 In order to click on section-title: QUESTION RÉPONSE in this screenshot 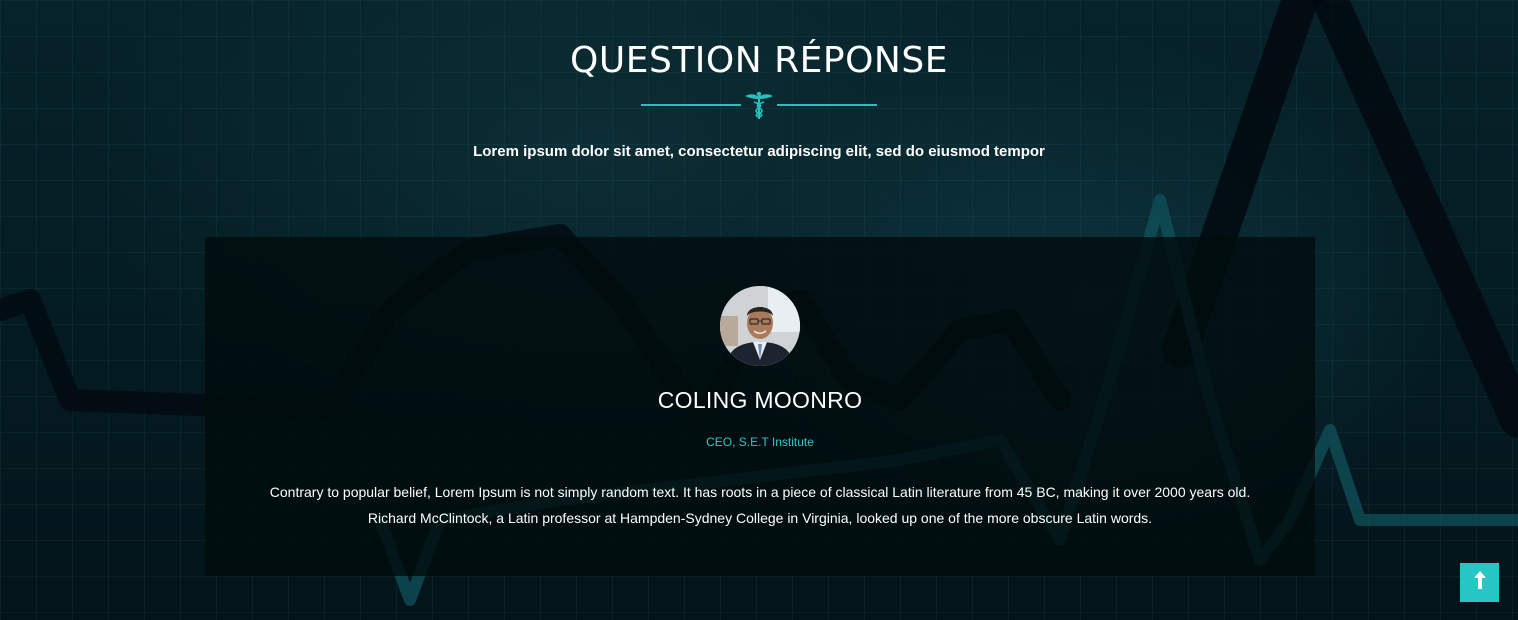, I will do `click(759, 60)`.